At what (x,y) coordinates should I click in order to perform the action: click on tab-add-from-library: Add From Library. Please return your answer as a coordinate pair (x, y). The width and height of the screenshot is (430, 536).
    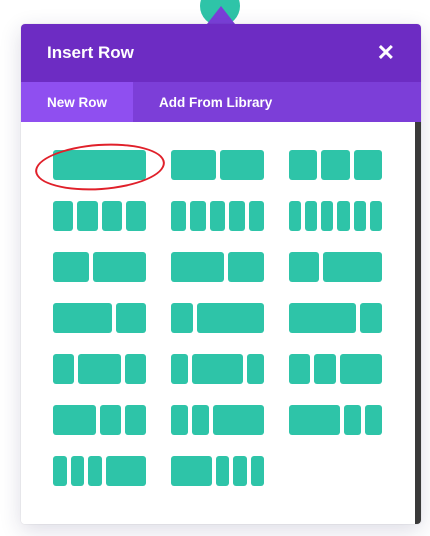
    Looking at the image, I should click on (215, 102).